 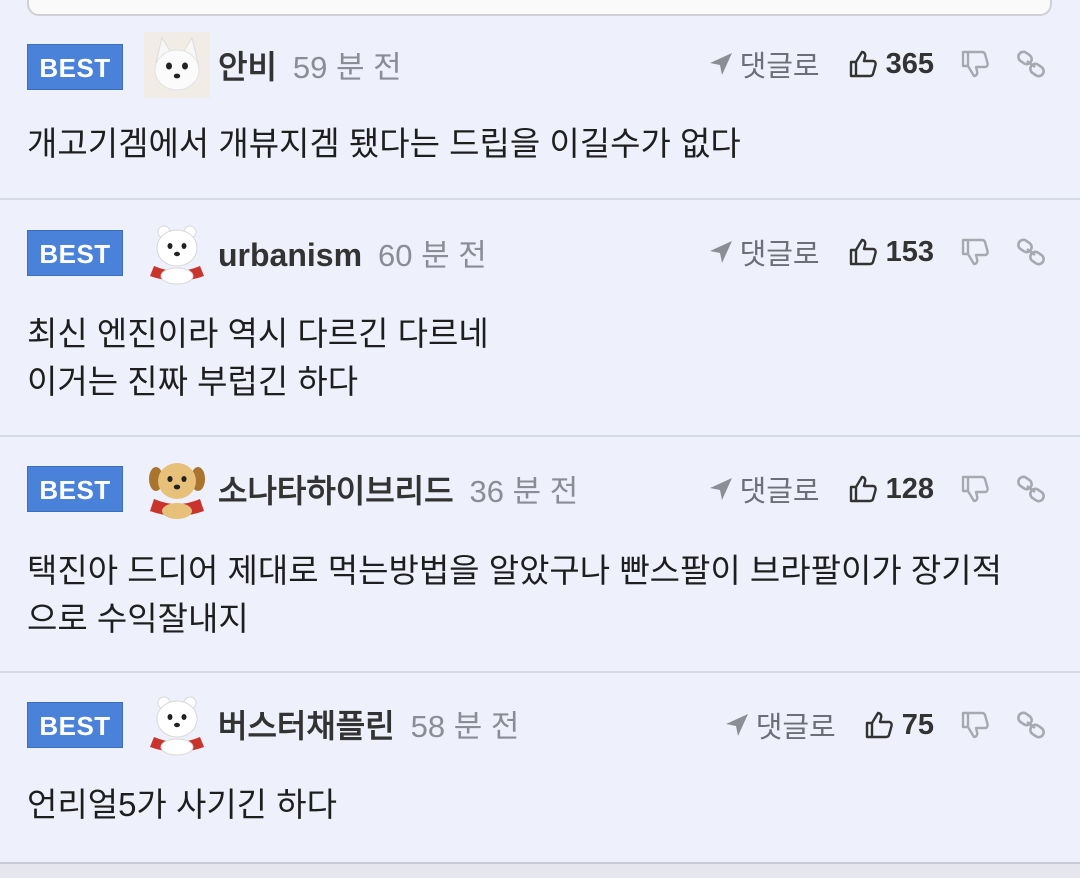 I want to click on username: 버스터채플린 58 분 전, so click(x=368, y=724).